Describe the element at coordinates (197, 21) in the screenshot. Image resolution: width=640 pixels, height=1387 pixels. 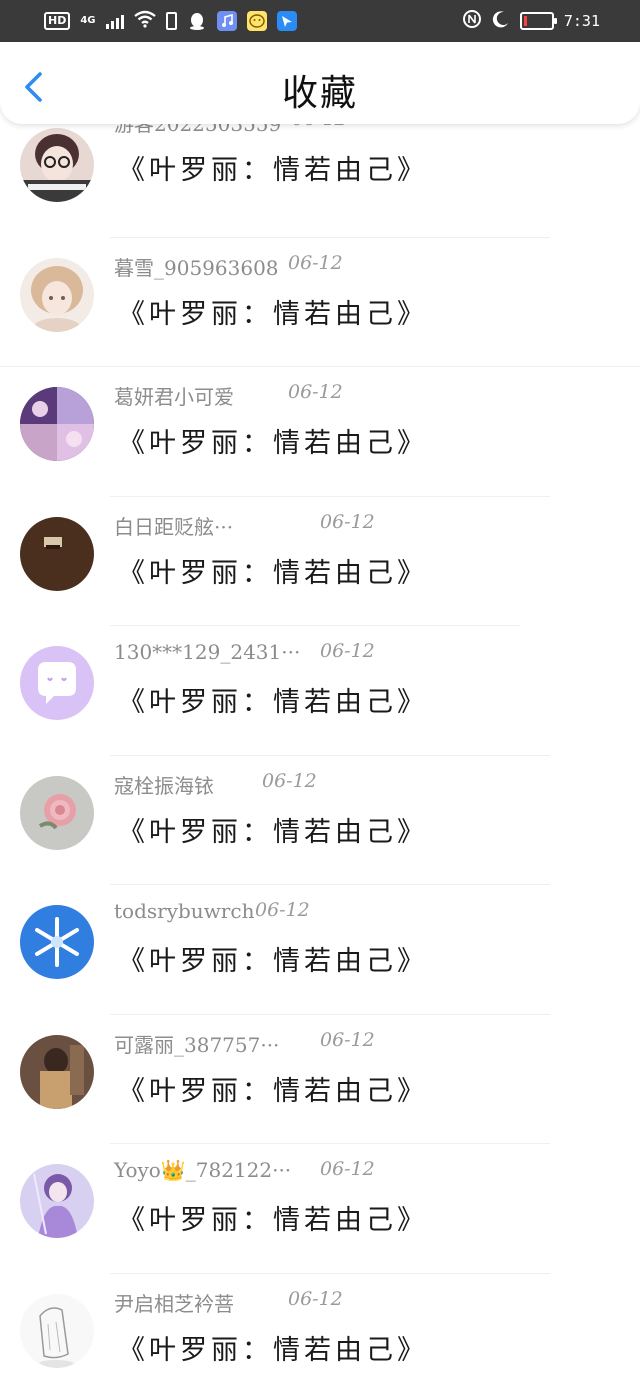
I see `qq-icon` at that location.